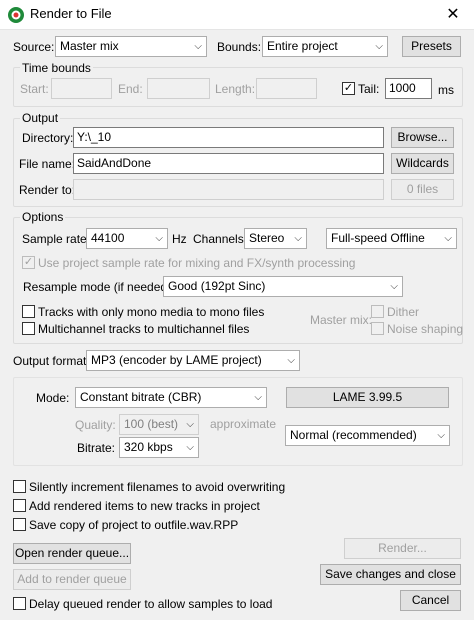 This screenshot has width=474, height=620. What do you see at coordinates (127, 238) in the screenshot?
I see `sample-rate-select: 44100 ⌵` at bounding box center [127, 238].